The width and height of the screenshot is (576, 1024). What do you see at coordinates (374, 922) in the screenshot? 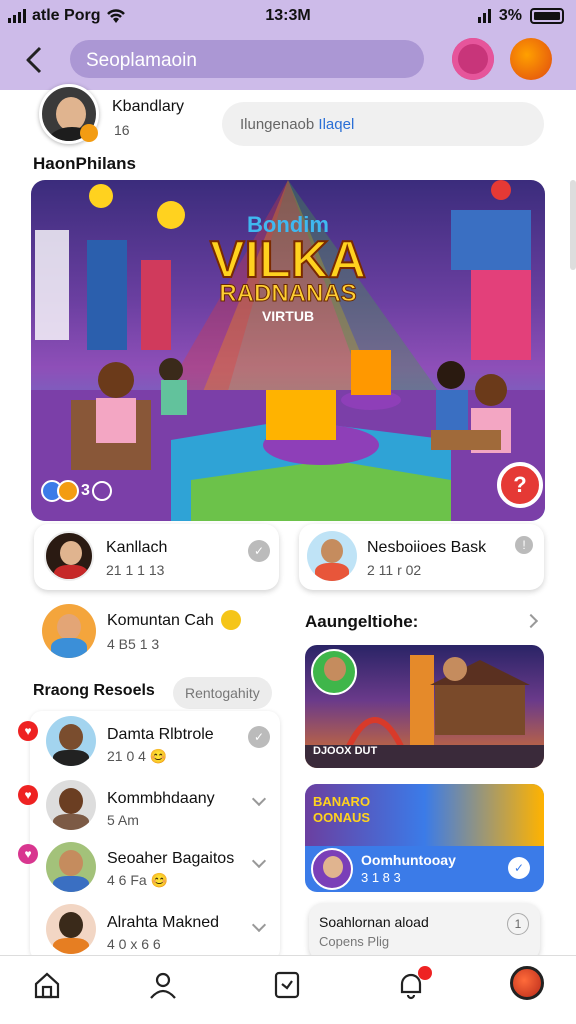
I see `group-card-name: Soahlornan aload` at bounding box center [374, 922].